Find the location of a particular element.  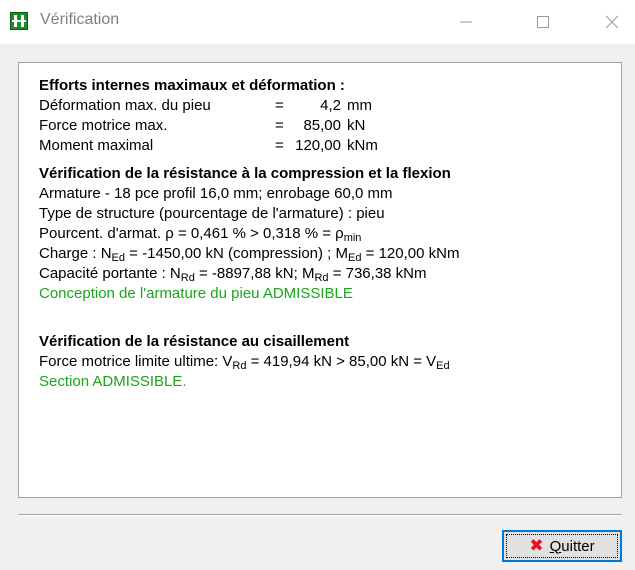

moment-label: Moment maximal is located at coordinates (96, 145).